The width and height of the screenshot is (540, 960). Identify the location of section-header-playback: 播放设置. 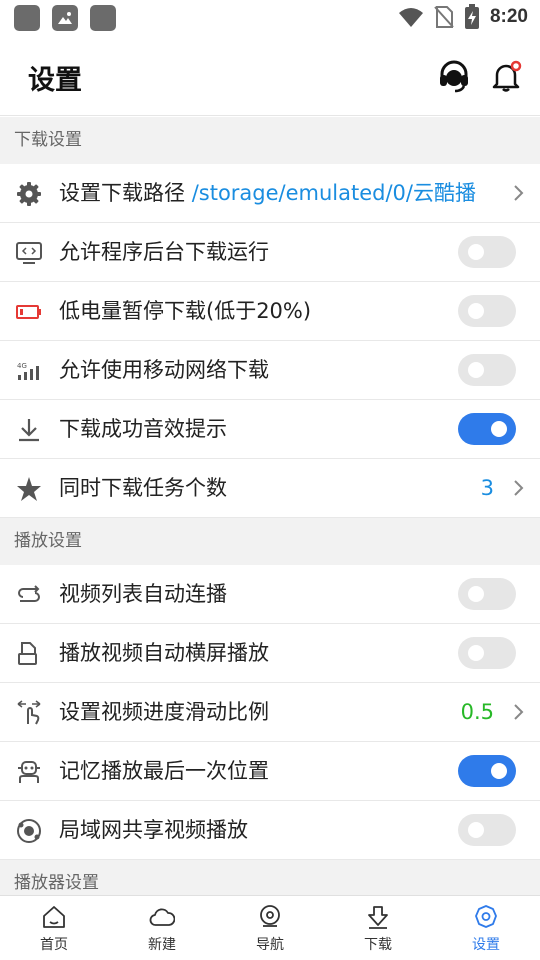
(270, 541).